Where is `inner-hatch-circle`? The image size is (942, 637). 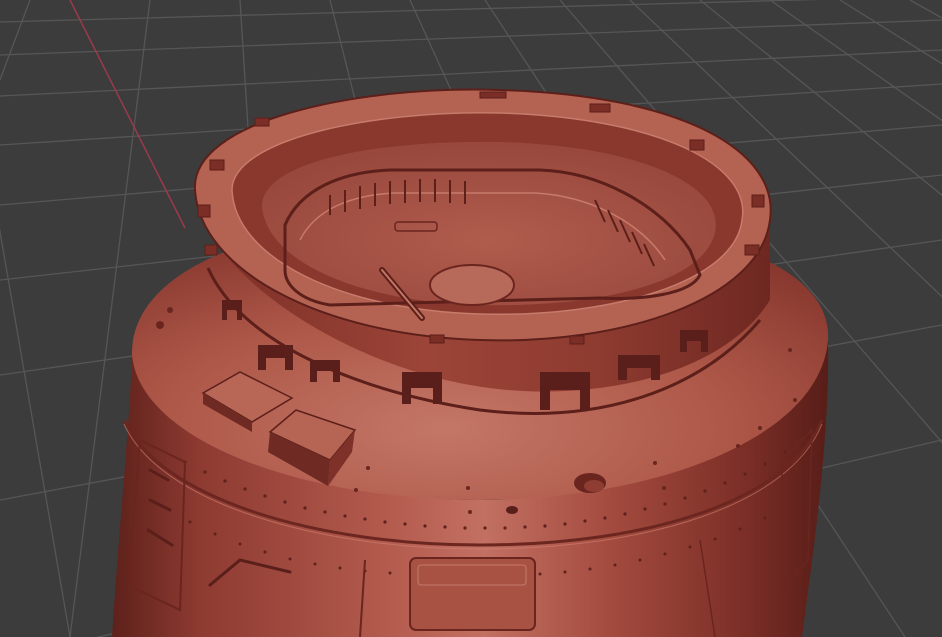 inner-hatch-circle is located at coordinates (472, 285).